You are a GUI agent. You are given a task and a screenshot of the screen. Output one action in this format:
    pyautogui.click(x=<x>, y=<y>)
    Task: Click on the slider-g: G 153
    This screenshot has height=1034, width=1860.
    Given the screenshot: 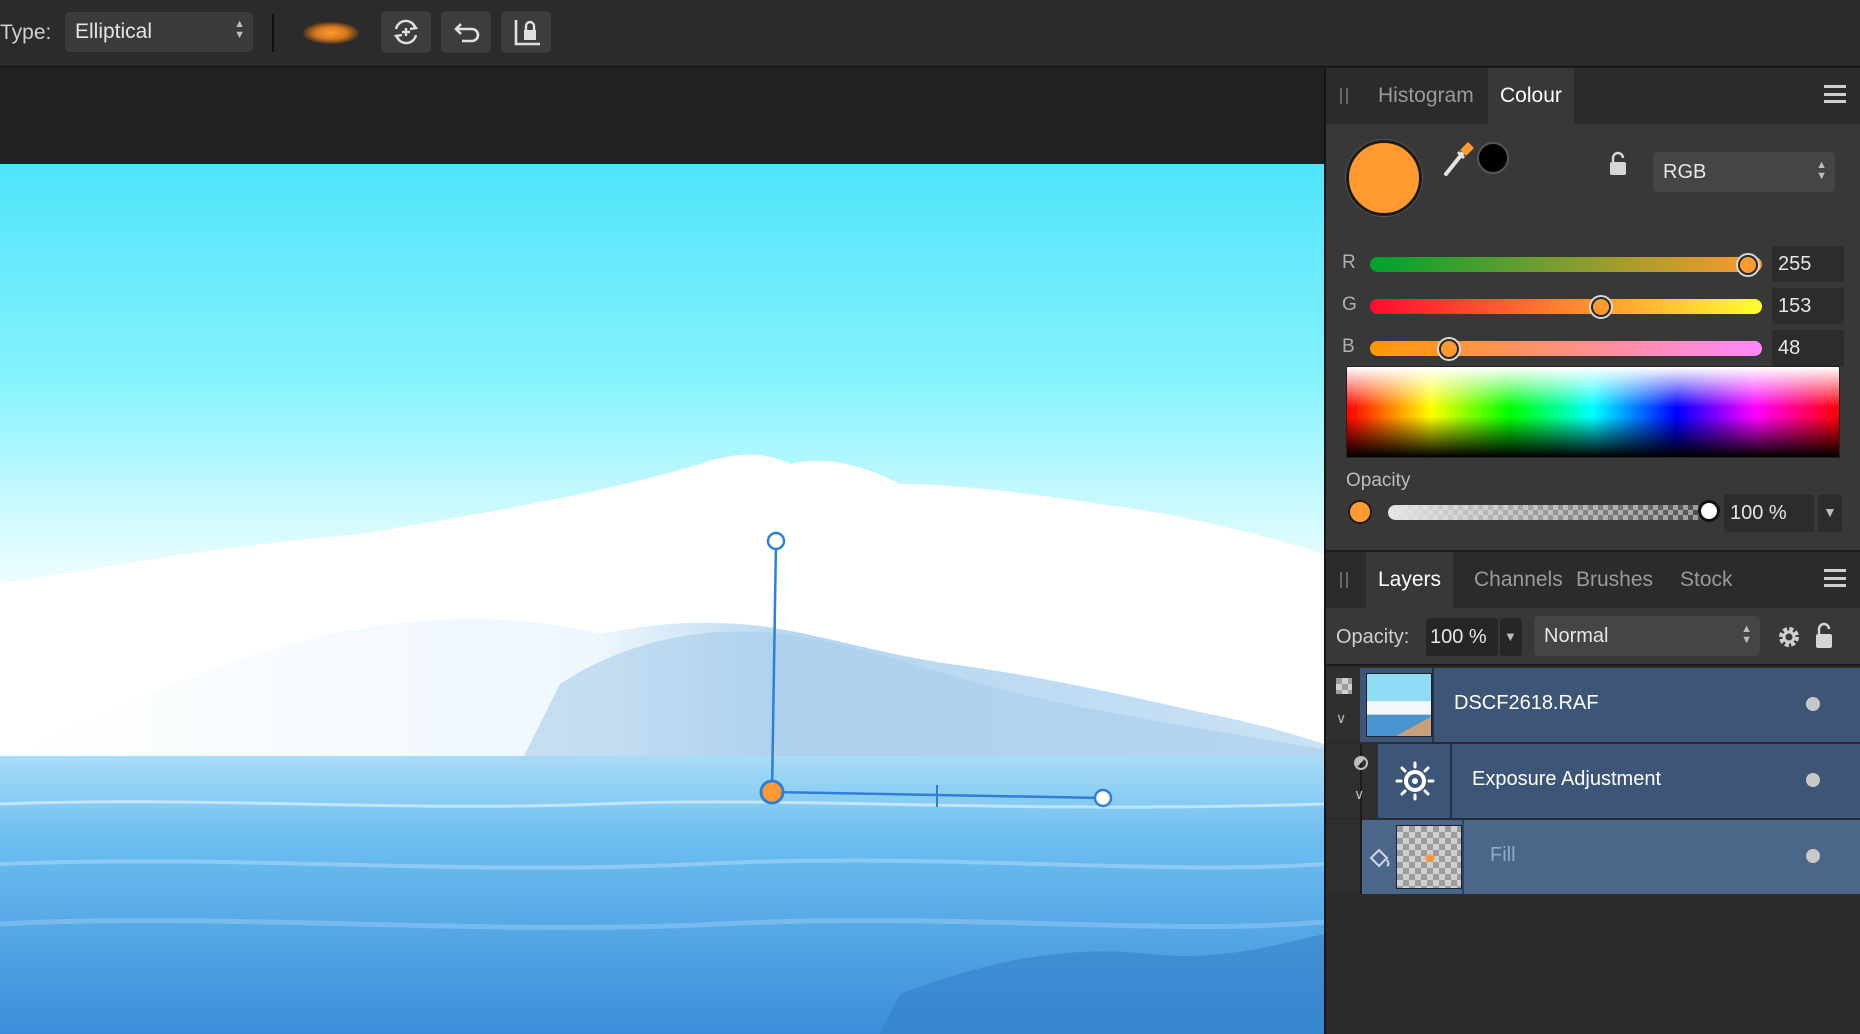 What is the action you would take?
    pyautogui.click(x=1593, y=306)
    